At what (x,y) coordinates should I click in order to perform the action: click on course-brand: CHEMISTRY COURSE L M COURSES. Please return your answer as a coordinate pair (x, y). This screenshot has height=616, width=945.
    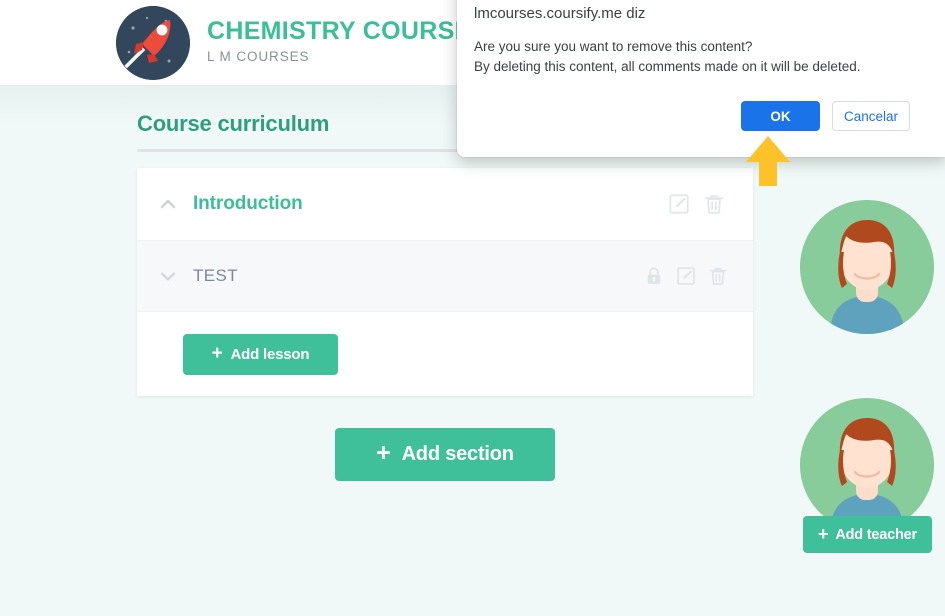
    Looking at the image, I should click on (294, 43).